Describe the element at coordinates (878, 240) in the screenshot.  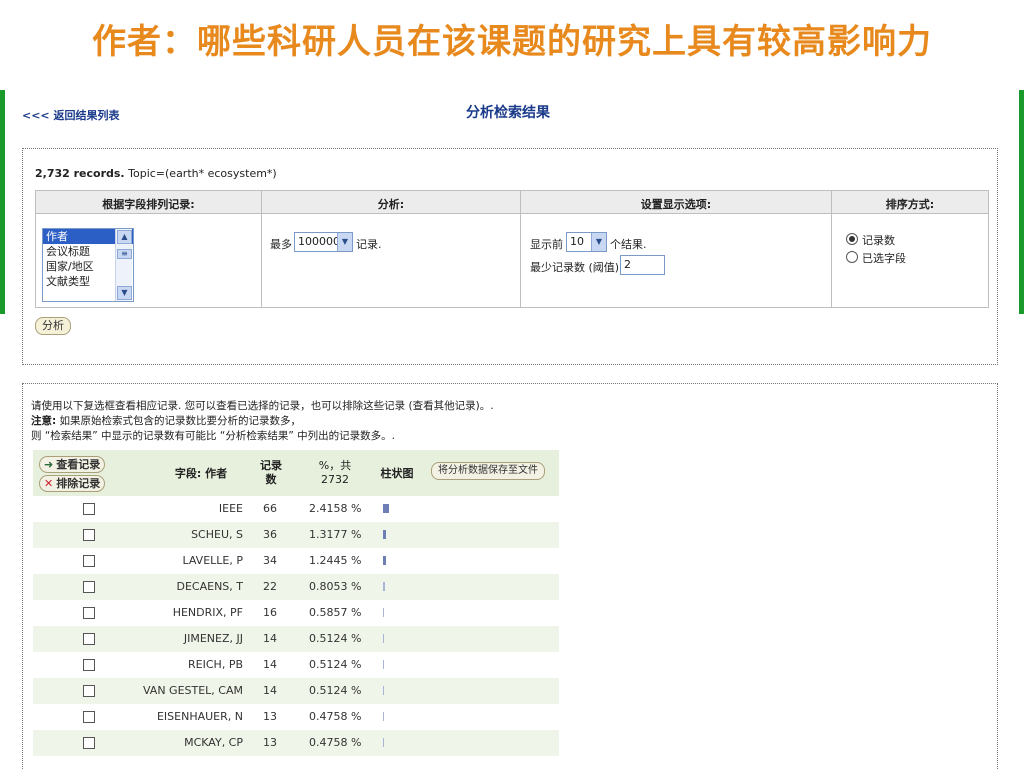
I see `sort-by-count-label: 记录数` at that location.